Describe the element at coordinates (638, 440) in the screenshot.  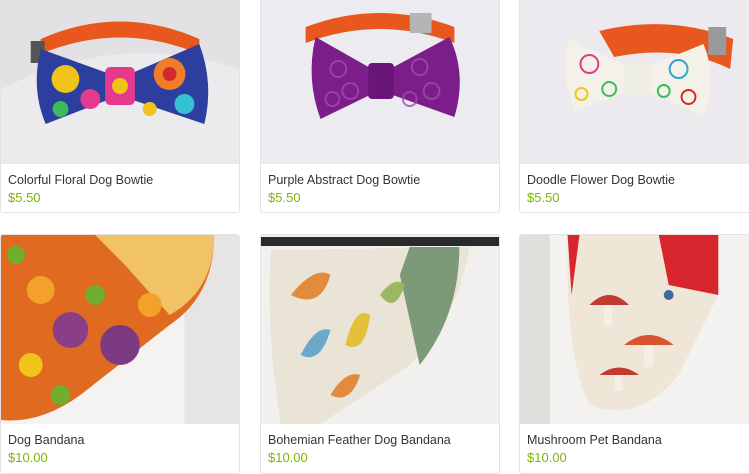
I see `product-title: Mushroom Pet Bandana` at that location.